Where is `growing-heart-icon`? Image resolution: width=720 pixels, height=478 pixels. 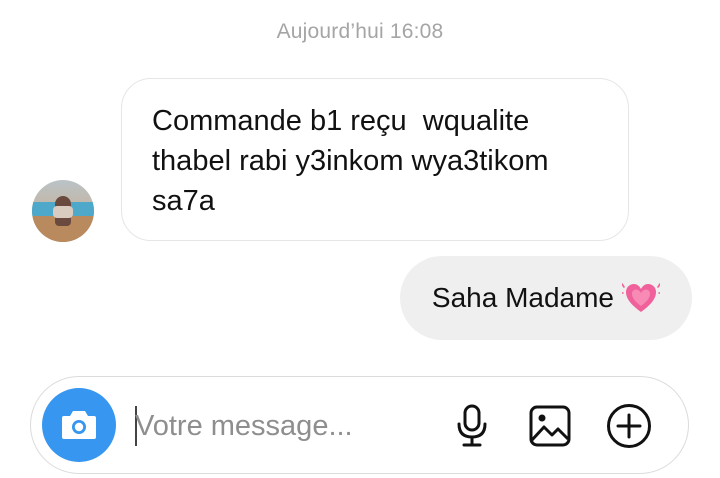
growing-heart-icon is located at coordinates (641, 298).